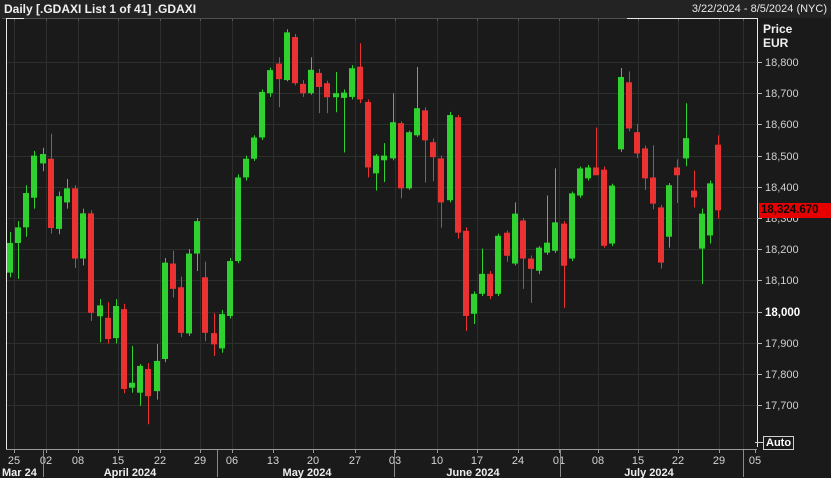 The height and width of the screenshot is (478, 831). What do you see at coordinates (14, 461) in the screenshot?
I see `x-axis-tick-label: 25` at bounding box center [14, 461].